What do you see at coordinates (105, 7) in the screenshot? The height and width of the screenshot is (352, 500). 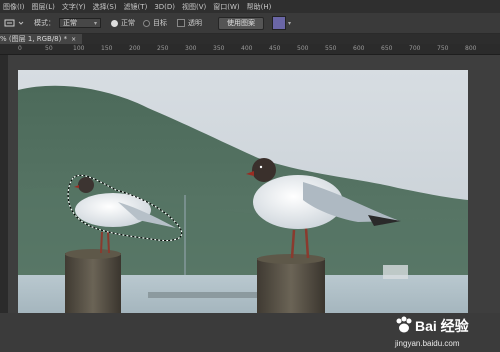 I see `menu-select: 选择(S)` at bounding box center [105, 7].